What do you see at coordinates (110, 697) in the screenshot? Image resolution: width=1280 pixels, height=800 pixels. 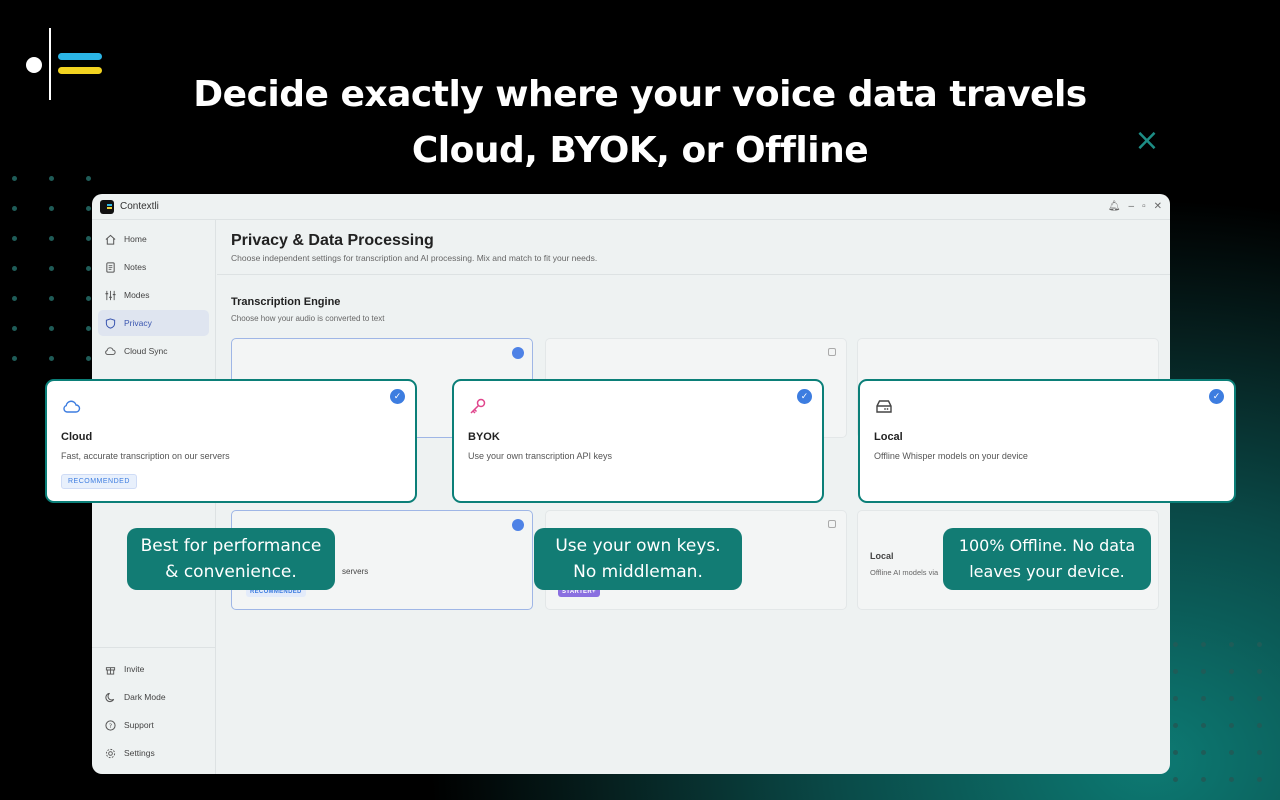 I see `moon-icon` at bounding box center [110, 697].